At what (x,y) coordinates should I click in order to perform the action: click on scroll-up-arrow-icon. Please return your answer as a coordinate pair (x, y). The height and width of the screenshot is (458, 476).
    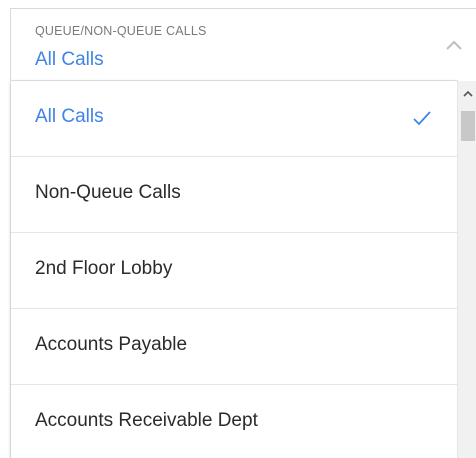
    Looking at the image, I should click on (468, 94).